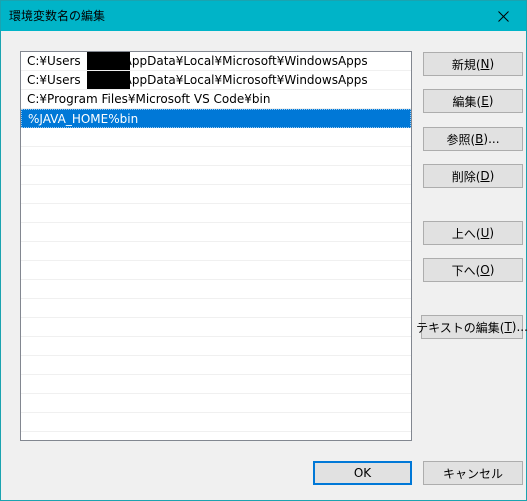 Image resolution: width=527 pixels, height=501 pixels. What do you see at coordinates (263, 16) in the screenshot?
I see `title-bar: 環境変数名の編集` at bounding box center [263, 16].